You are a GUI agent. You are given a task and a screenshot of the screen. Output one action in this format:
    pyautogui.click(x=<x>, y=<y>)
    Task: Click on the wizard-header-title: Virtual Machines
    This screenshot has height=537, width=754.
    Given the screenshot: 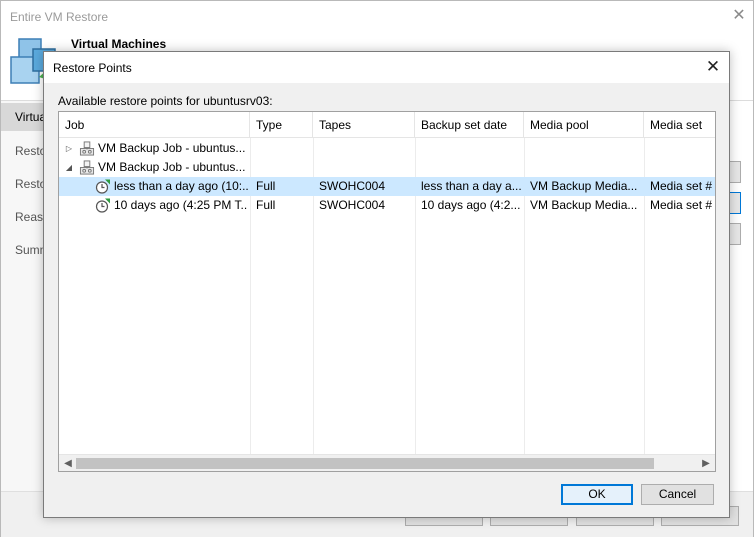 What is the action you would take?
    pyautogui.click(x=119, y=44)
    